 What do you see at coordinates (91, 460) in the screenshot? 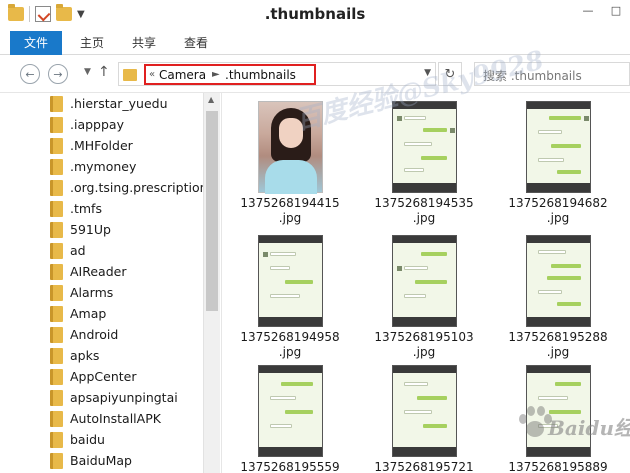
I see `sidebar-item-baidumap: BaiduMap` at bounding box center [91, 460].